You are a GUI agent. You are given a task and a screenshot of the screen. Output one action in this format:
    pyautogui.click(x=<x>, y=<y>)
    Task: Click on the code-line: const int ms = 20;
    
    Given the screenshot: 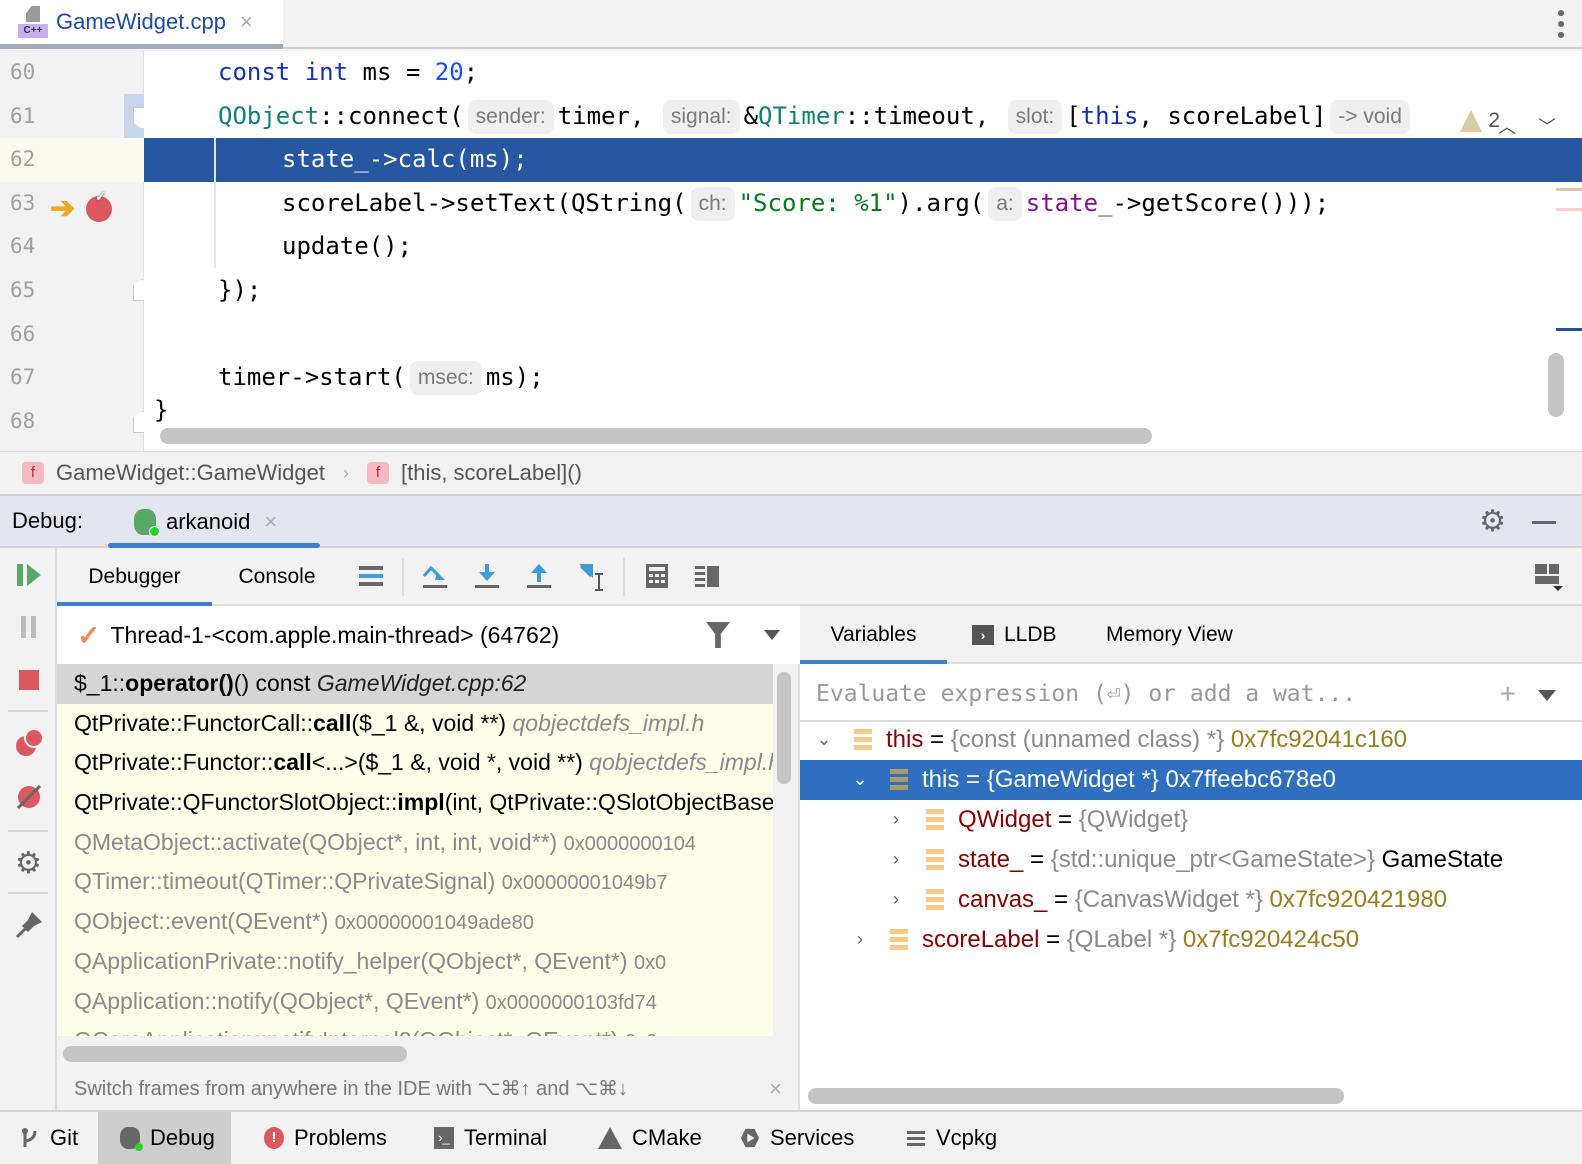 What is the action you would take?
    pyautogui.click(x=348, y=72)
    